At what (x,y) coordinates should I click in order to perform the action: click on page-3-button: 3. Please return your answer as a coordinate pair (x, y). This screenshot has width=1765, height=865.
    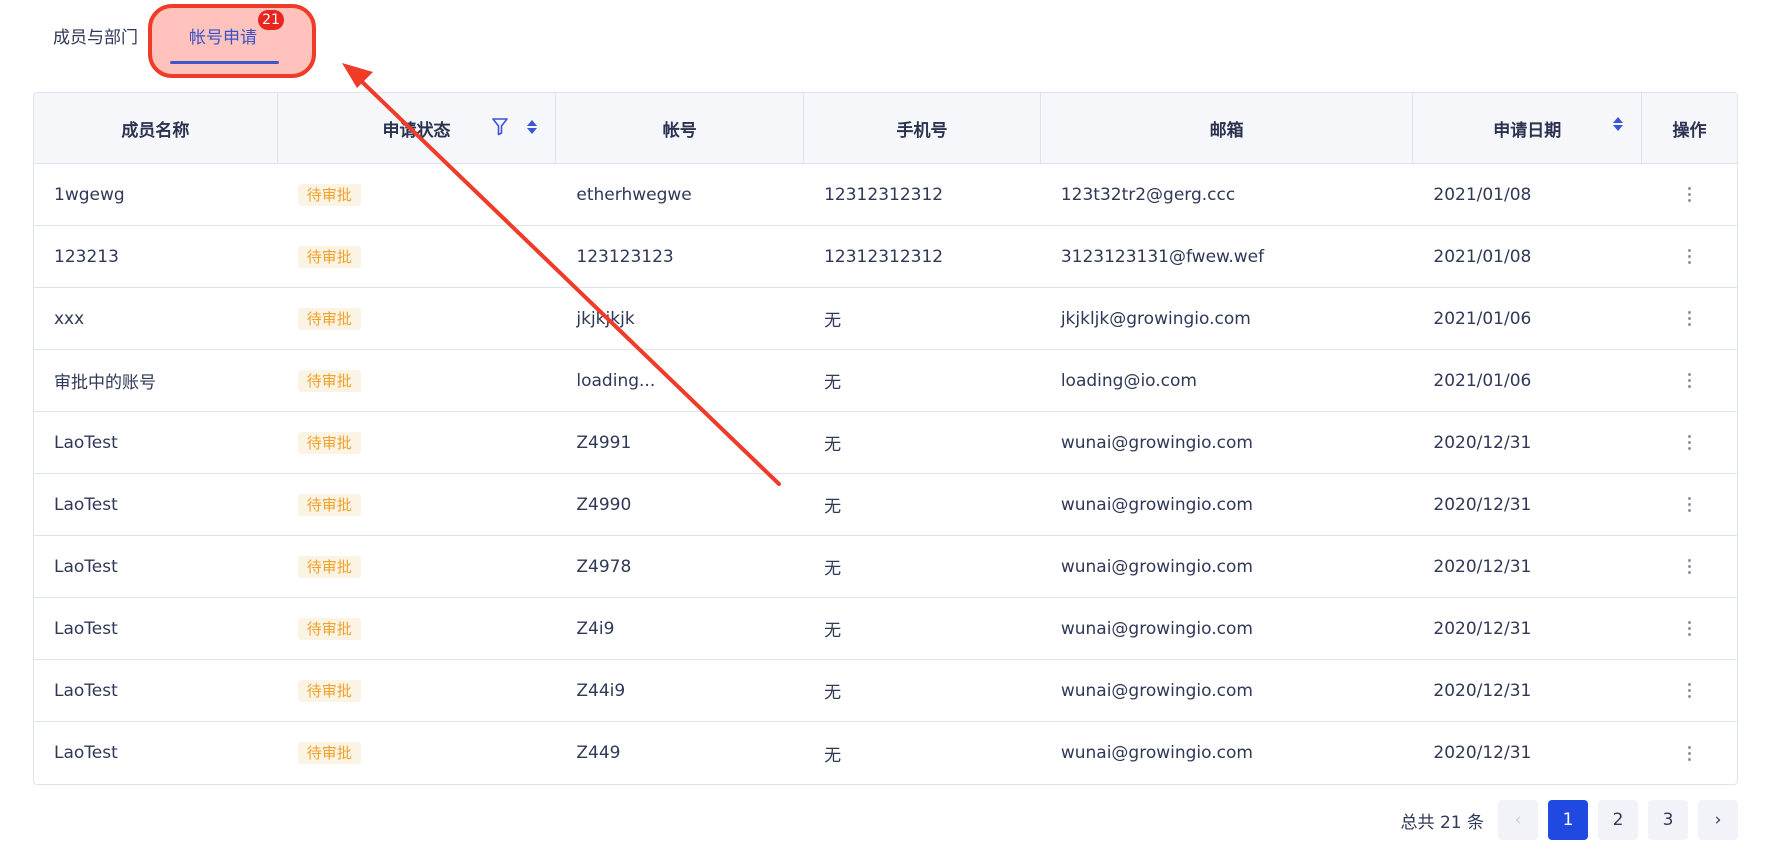
    Looking at the image, I should click on (1668, 820).